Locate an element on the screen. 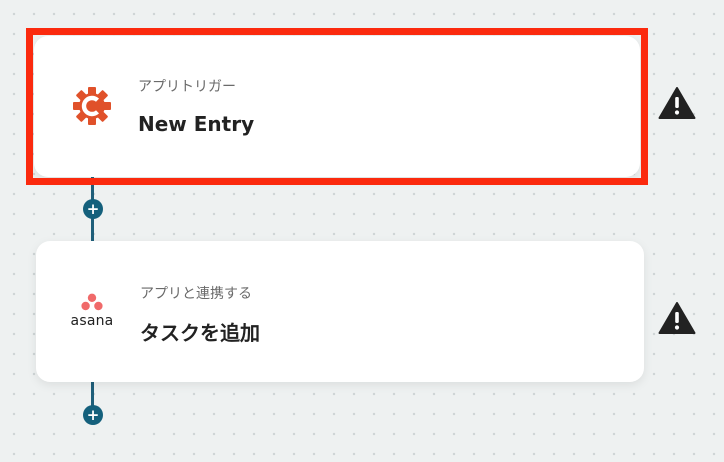 The width and height of the screenshot is (724, 462). asana-logo-icon: asana is located at coordinates (92, 311).